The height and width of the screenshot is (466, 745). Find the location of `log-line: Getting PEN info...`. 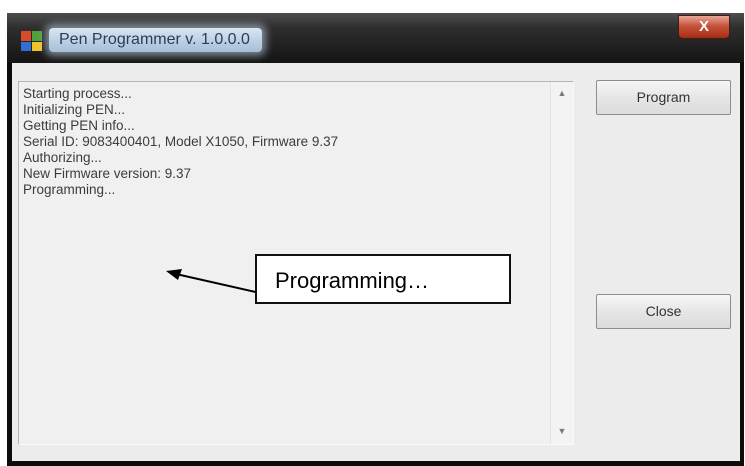

log-line: Getting PEN info... is located at coordinates (79, 125).